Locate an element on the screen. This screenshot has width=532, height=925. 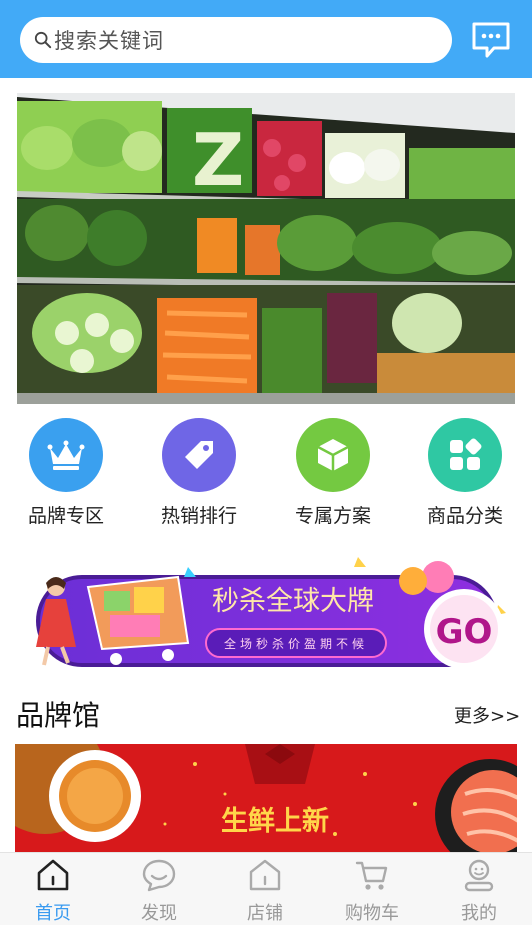
category-label: 商品分类 is located at coordinates (464, 516).